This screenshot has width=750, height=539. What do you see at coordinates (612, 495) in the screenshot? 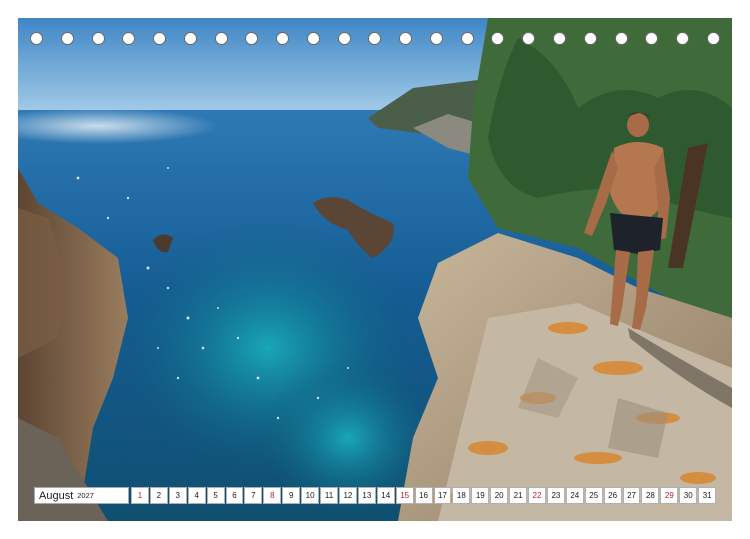
I see `day-cell: 26` at bounding box center [612, 495].